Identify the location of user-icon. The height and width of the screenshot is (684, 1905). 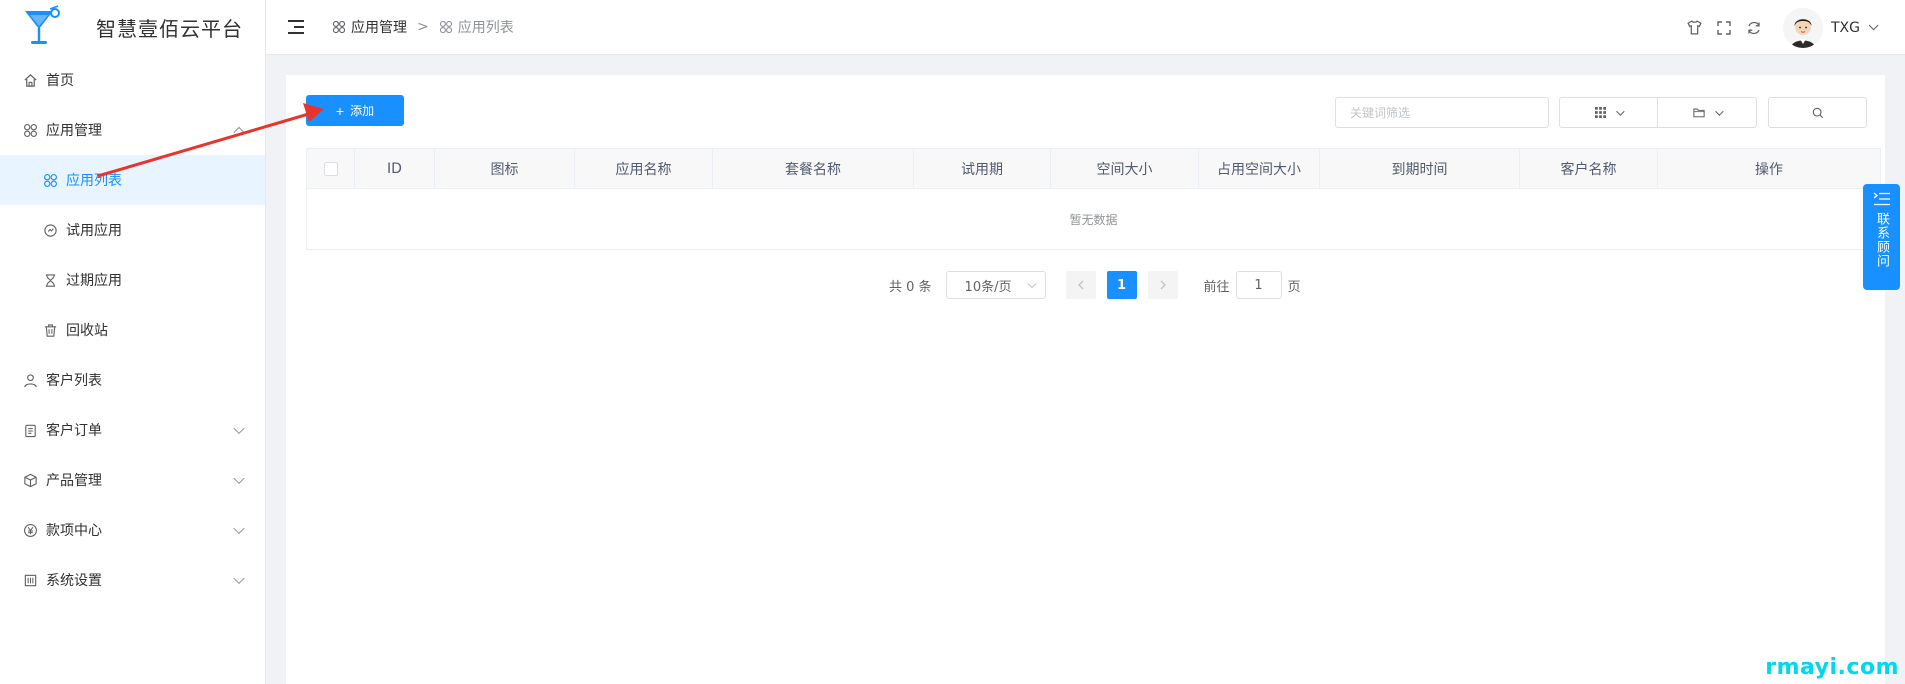
(30, 380).